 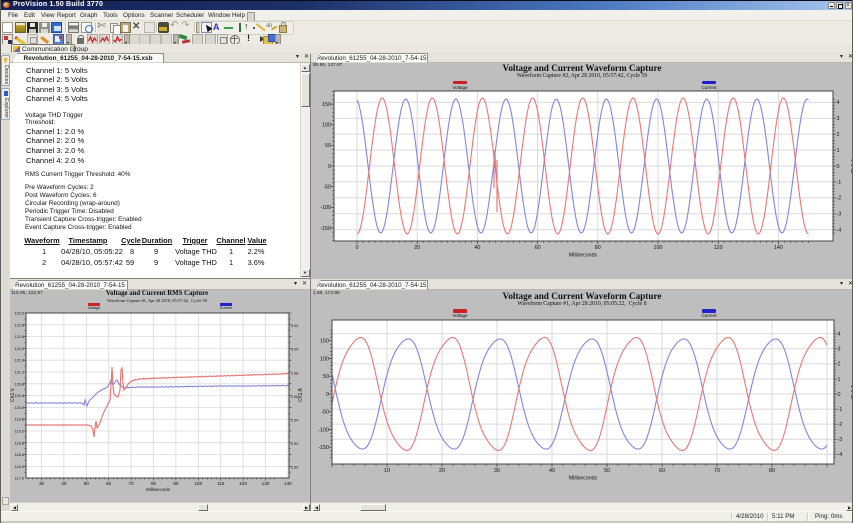 I want to click on svg-text: 2.98, so click(x=294, y=373).